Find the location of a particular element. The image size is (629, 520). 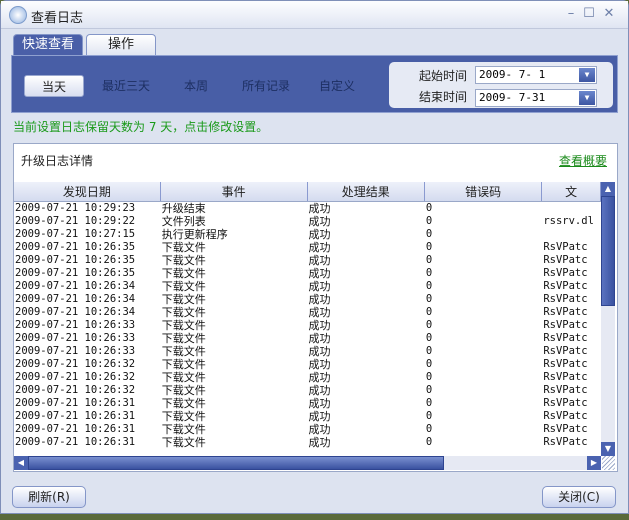

minimize-button: – is located at coordinates (571, 14).